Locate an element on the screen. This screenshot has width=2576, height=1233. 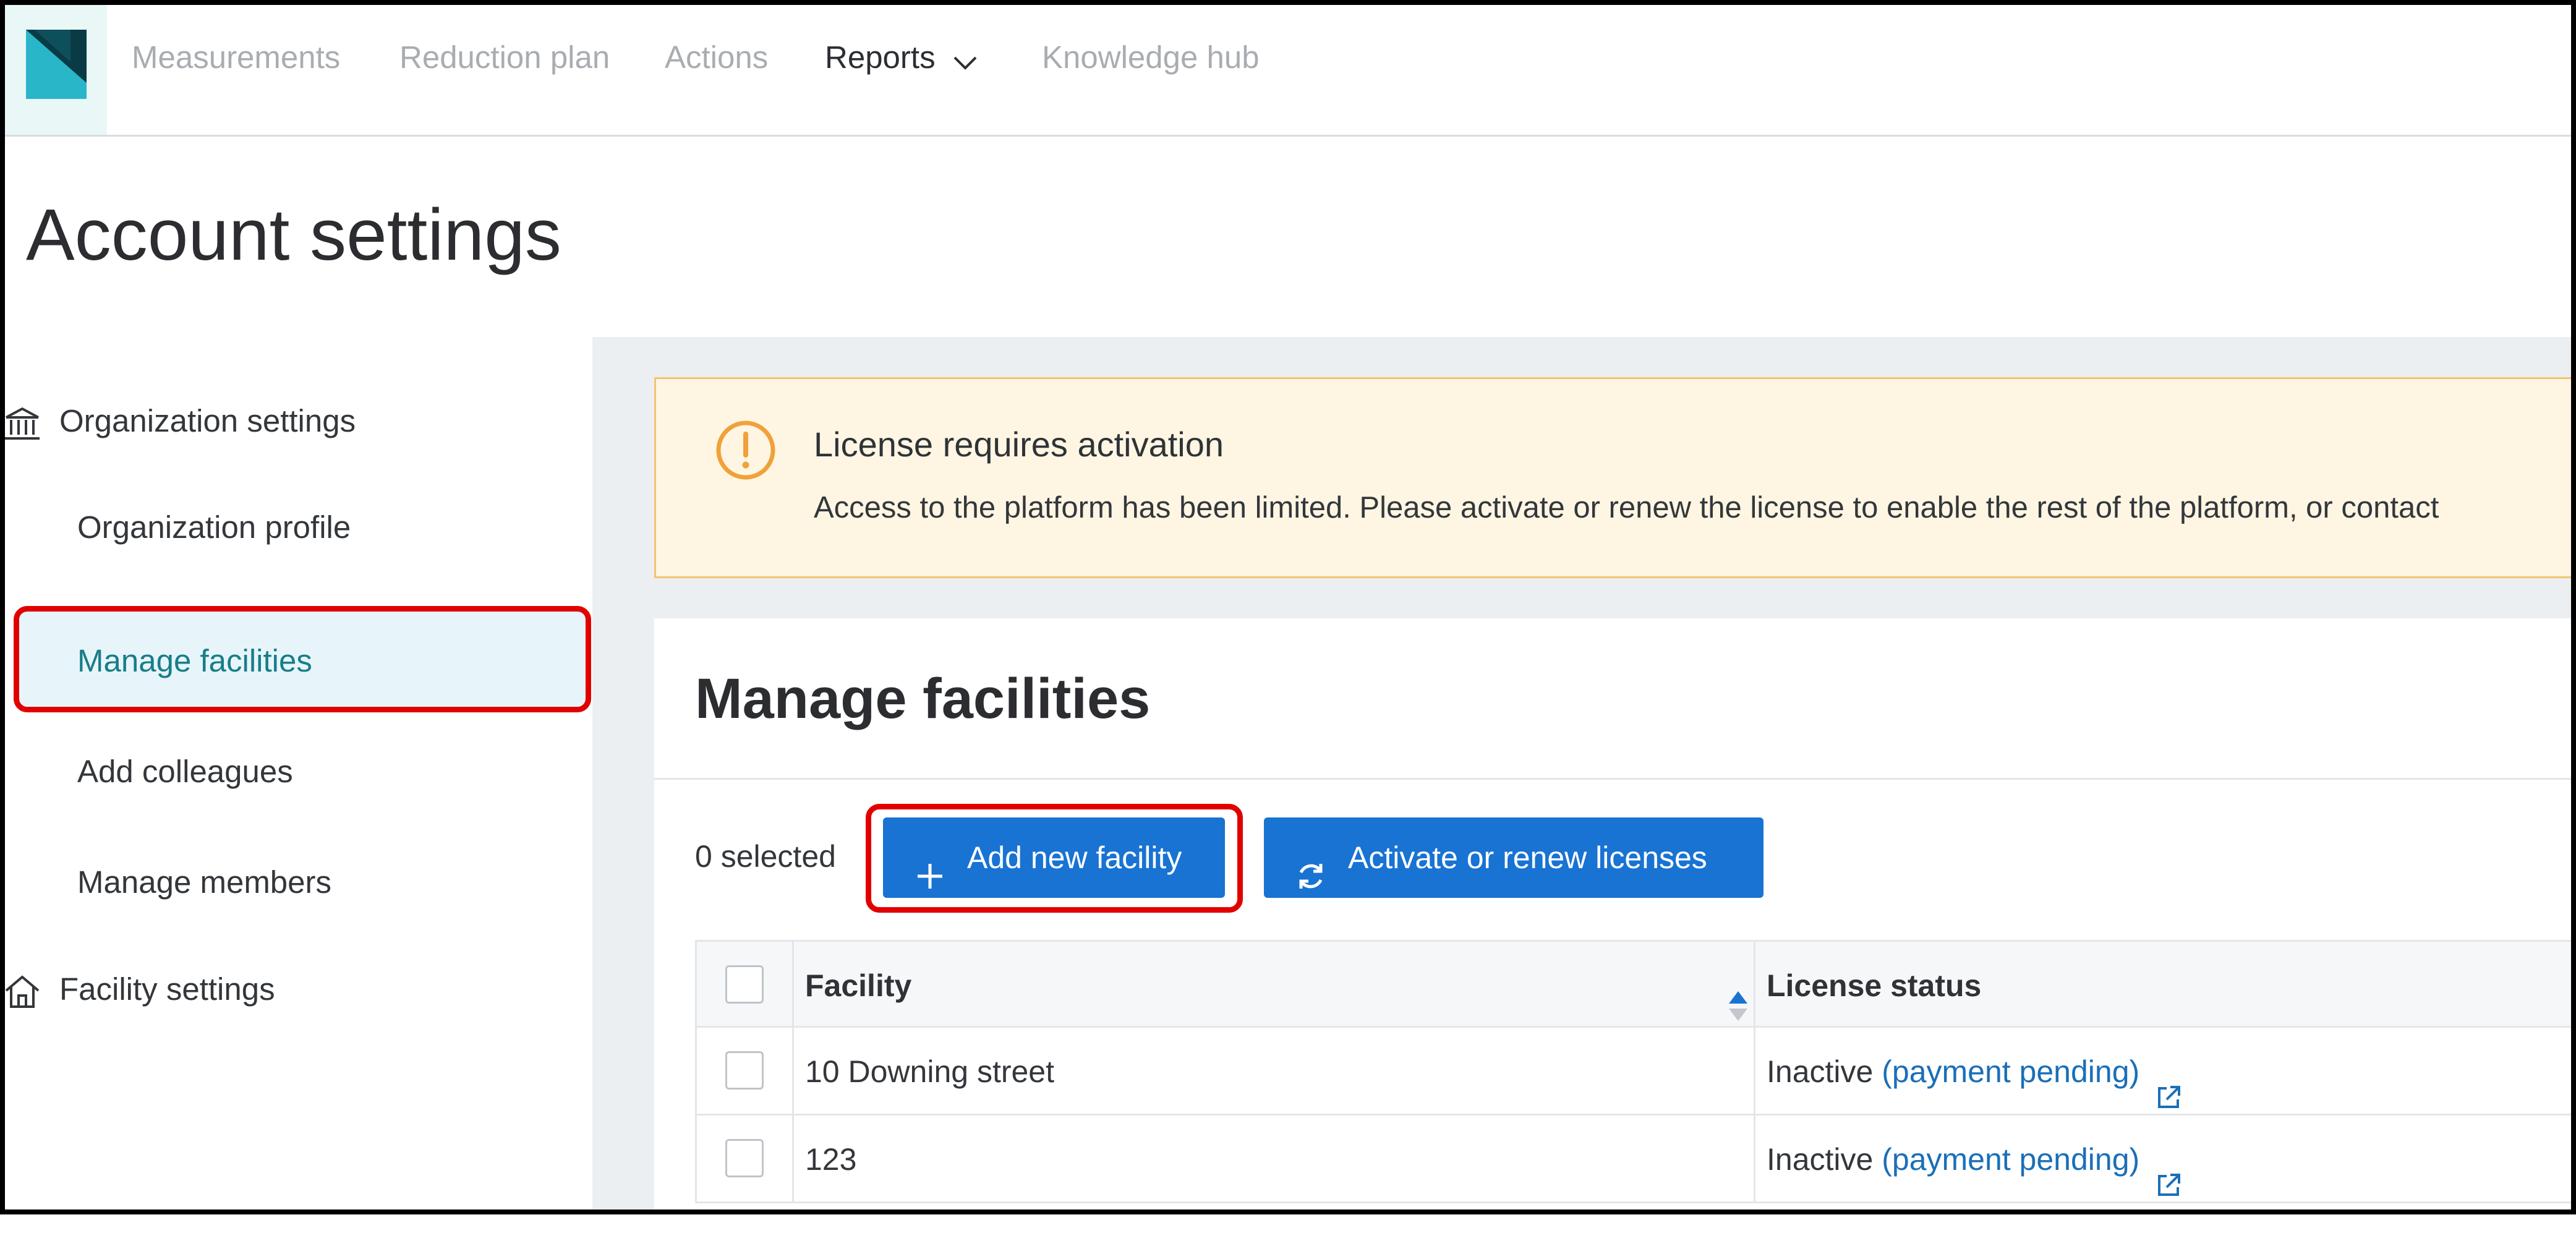
bank-icon is located at coordinates (22, 424).